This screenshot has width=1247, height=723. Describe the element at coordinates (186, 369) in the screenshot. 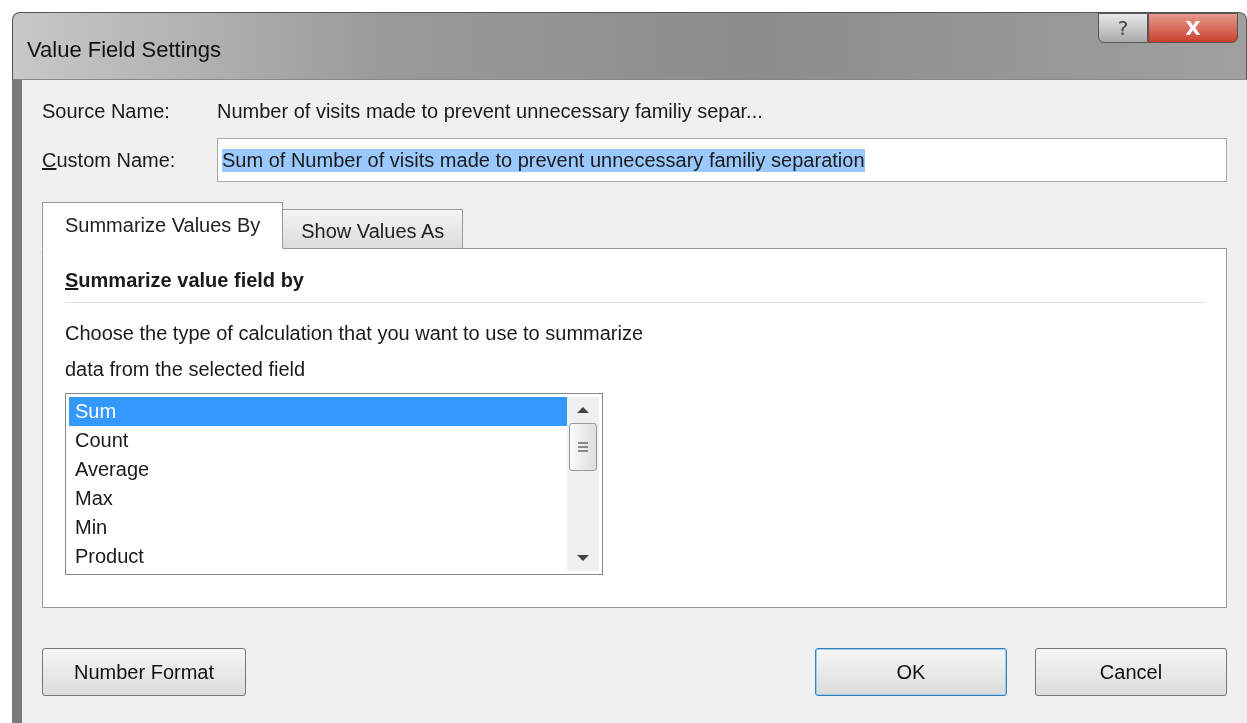

I see `description-text: data from the selected field` at that location.